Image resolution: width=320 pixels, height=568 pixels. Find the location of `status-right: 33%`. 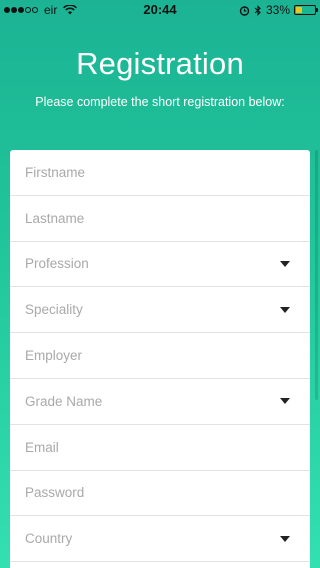

status-right: 33% is located at coordinates (278, 10).